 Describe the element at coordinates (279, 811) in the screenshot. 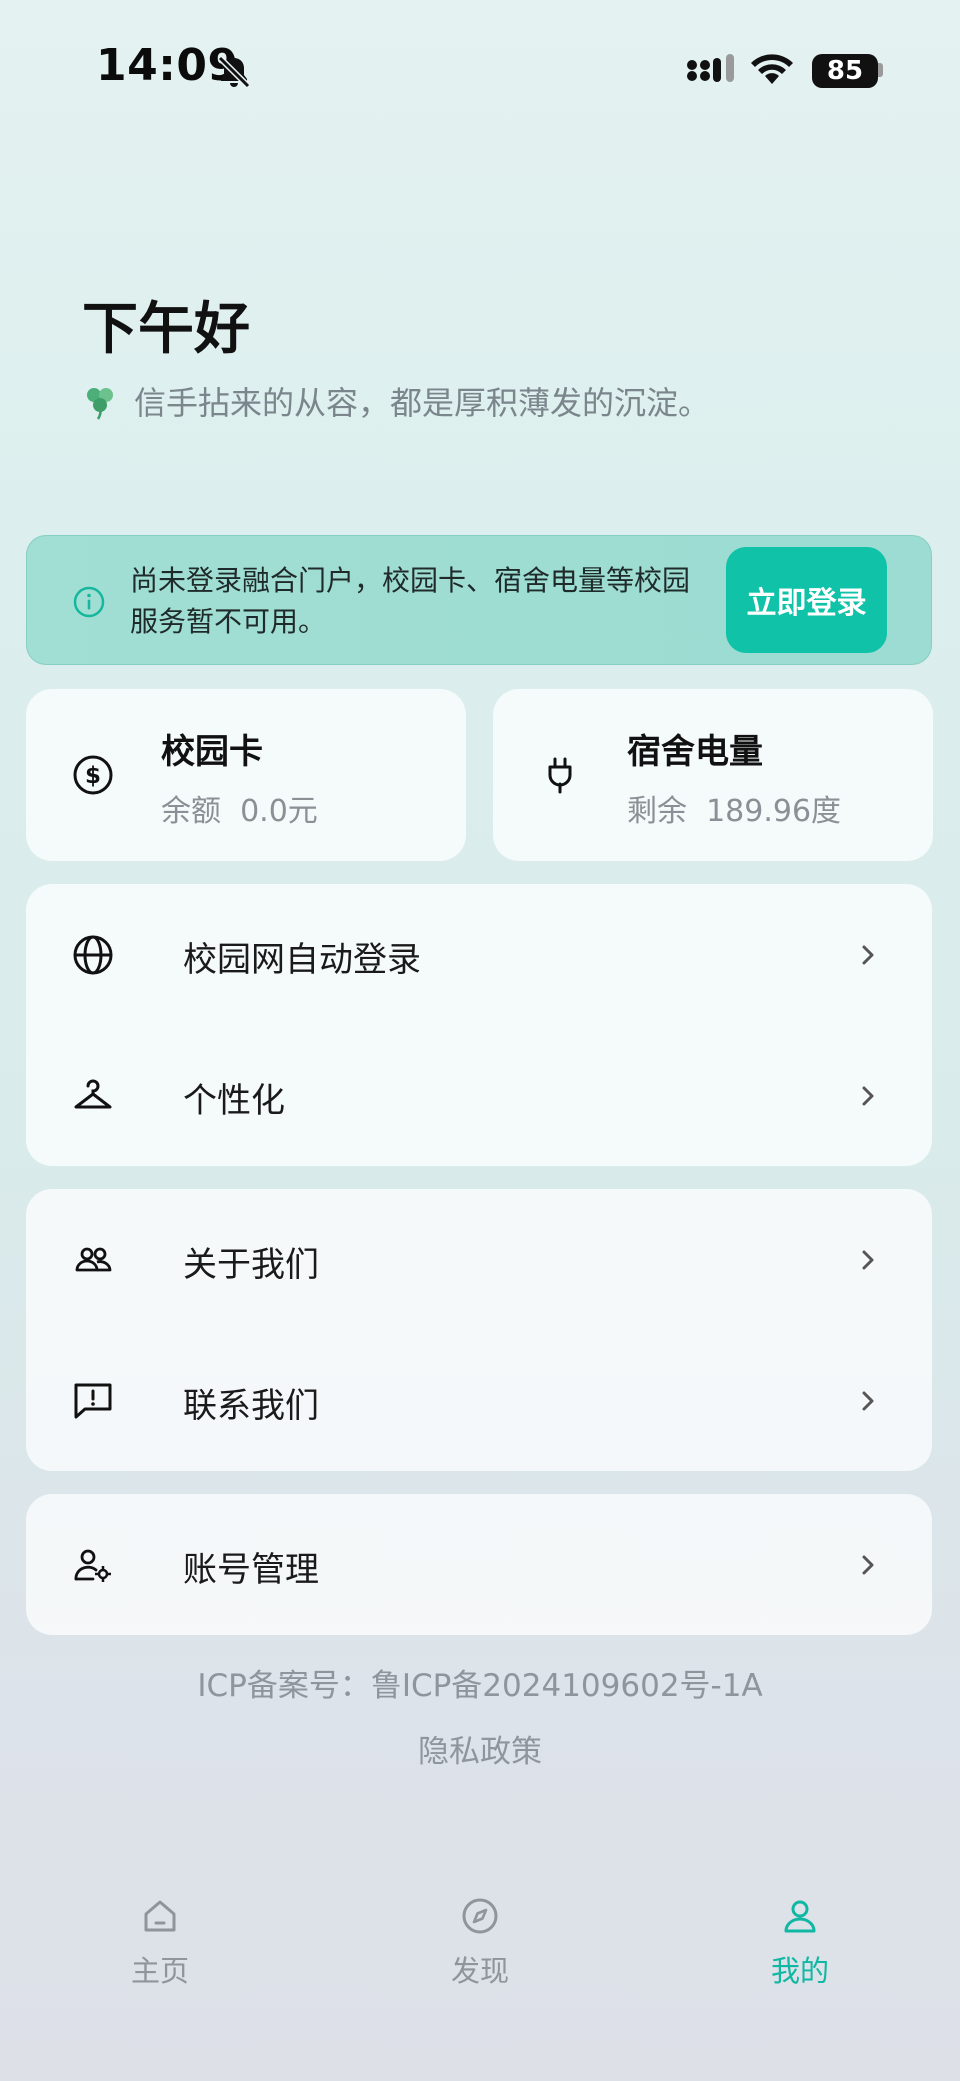

I see `campus-card-balance-value: 0.0元` at that location.